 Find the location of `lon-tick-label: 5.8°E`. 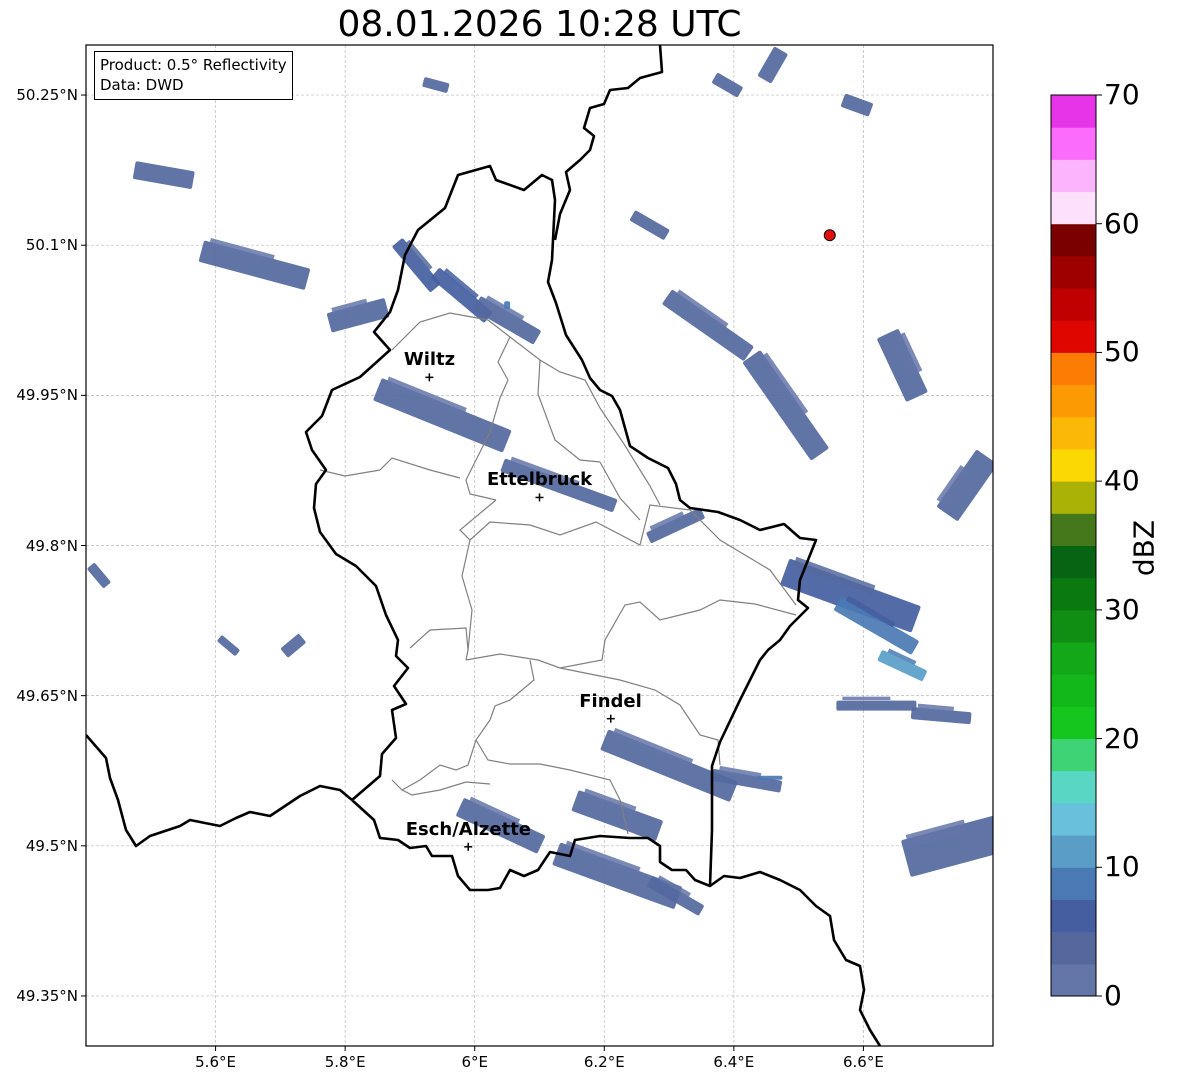

lon-tick-label: 5.8°E is located at coordinates (345, 1062).